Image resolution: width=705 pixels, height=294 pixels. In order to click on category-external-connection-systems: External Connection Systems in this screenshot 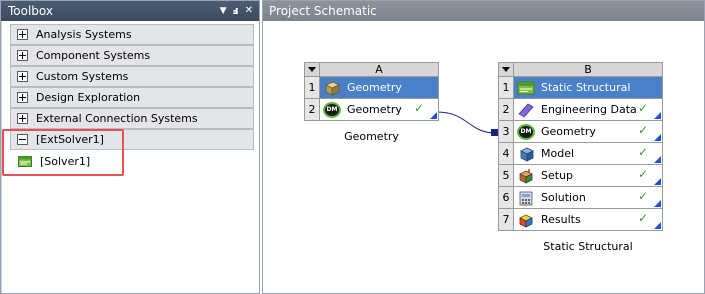, I will do `click(132, 118)`.